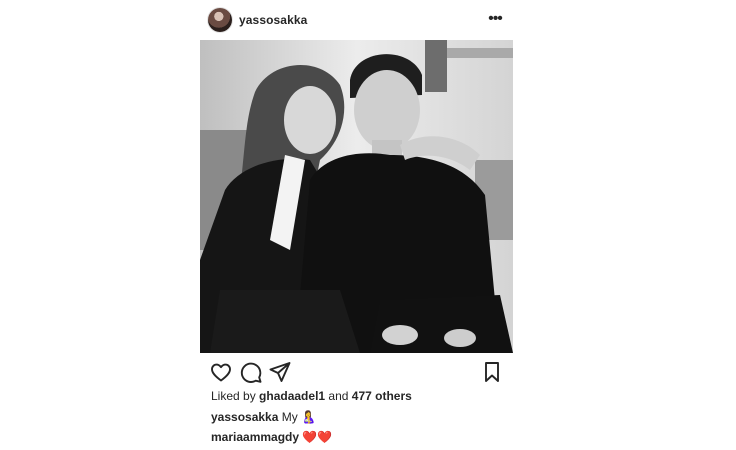  I want to click on liked-by-user-link: ghadaadel1, so click(292, 396).